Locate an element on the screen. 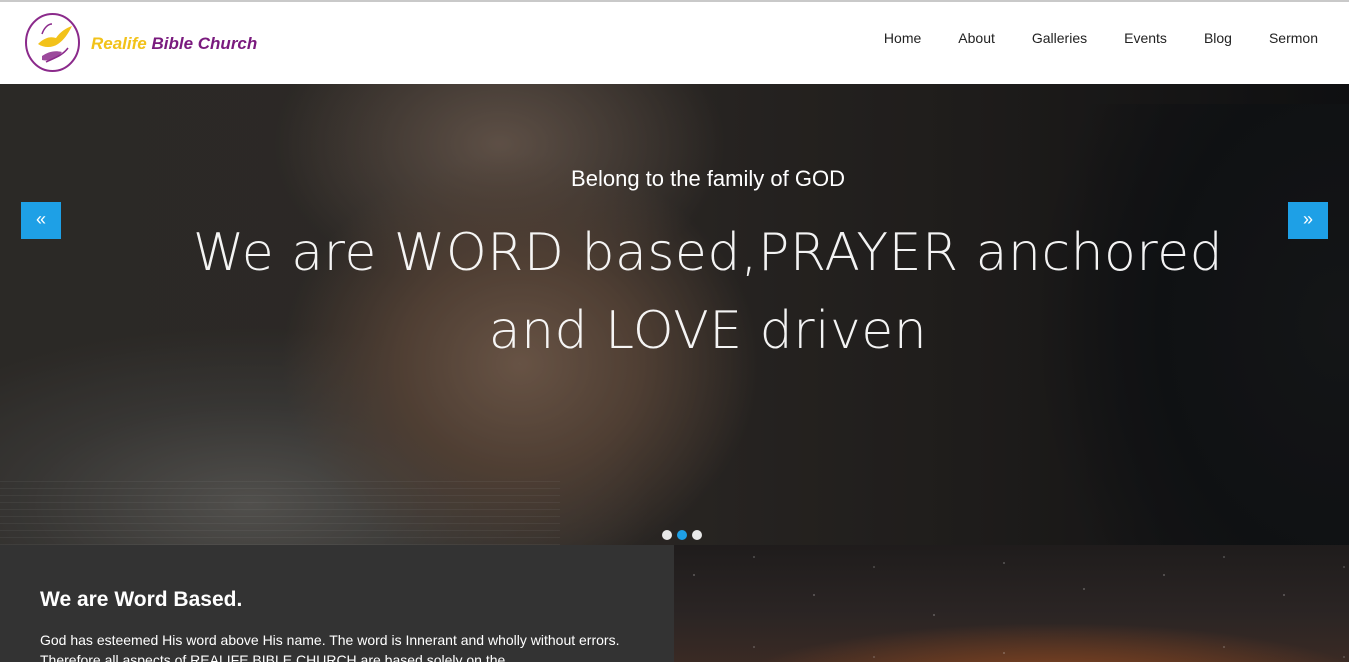 The width and height of the screenshot is (1349, 662). main-nav: Home About Galleries Events Blog Sermon is located at coordinates (1082, 38).